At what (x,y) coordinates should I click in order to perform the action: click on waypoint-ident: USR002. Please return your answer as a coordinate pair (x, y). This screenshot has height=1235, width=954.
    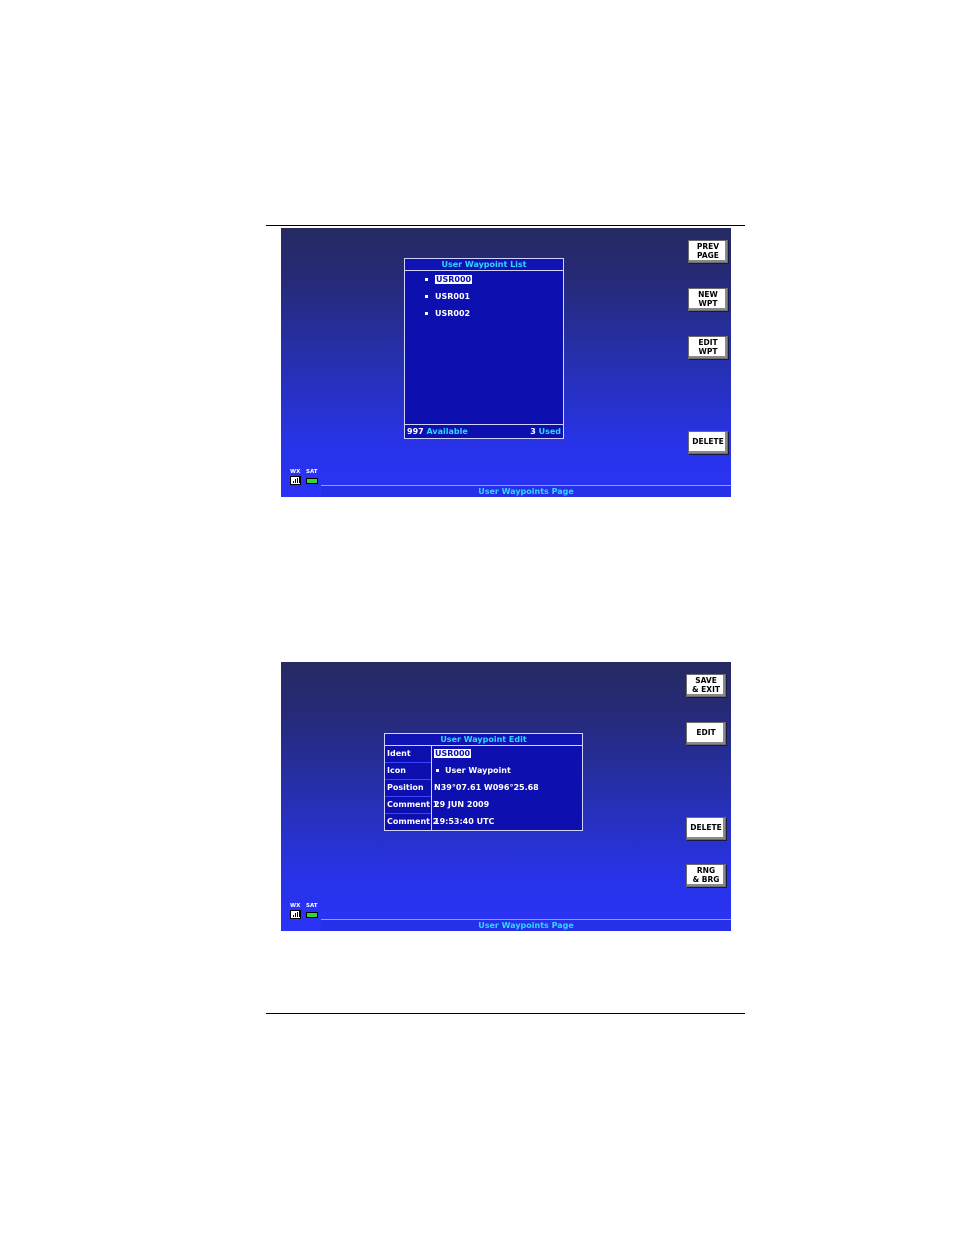
    Looking at the image, I should click on (453, 313).